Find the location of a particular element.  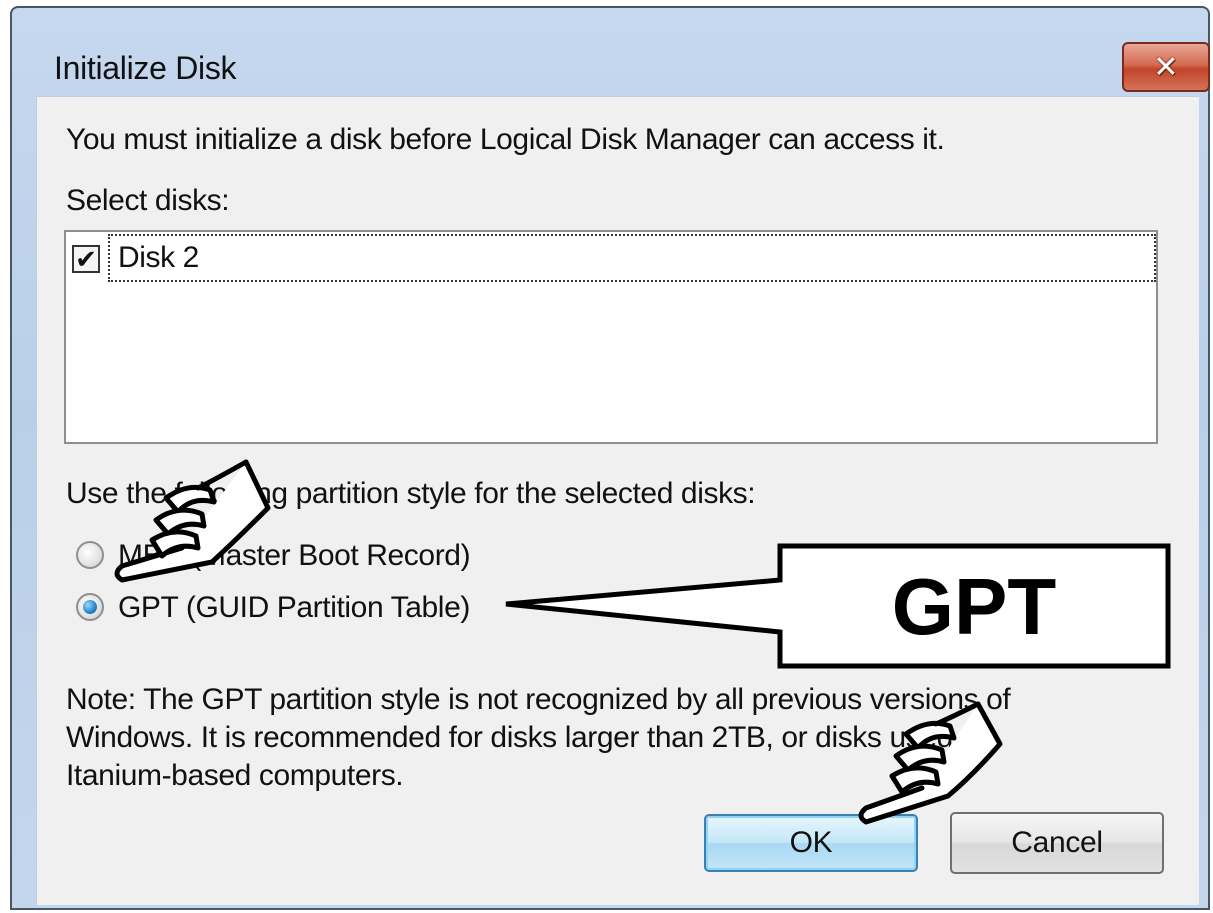

mbr-radio is located at coordinates (90, 555).